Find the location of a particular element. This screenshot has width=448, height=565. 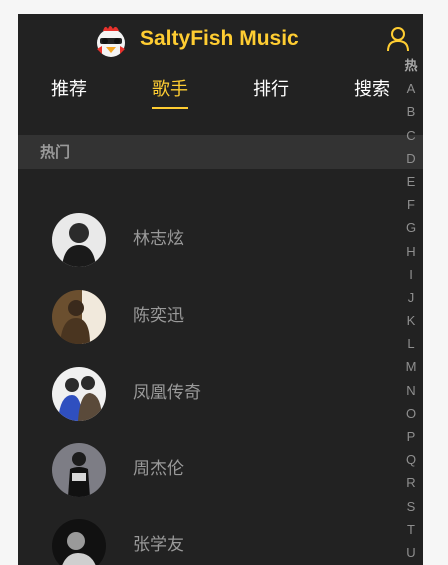

chicken-mascot-icon is located at coordinates (111, 41).